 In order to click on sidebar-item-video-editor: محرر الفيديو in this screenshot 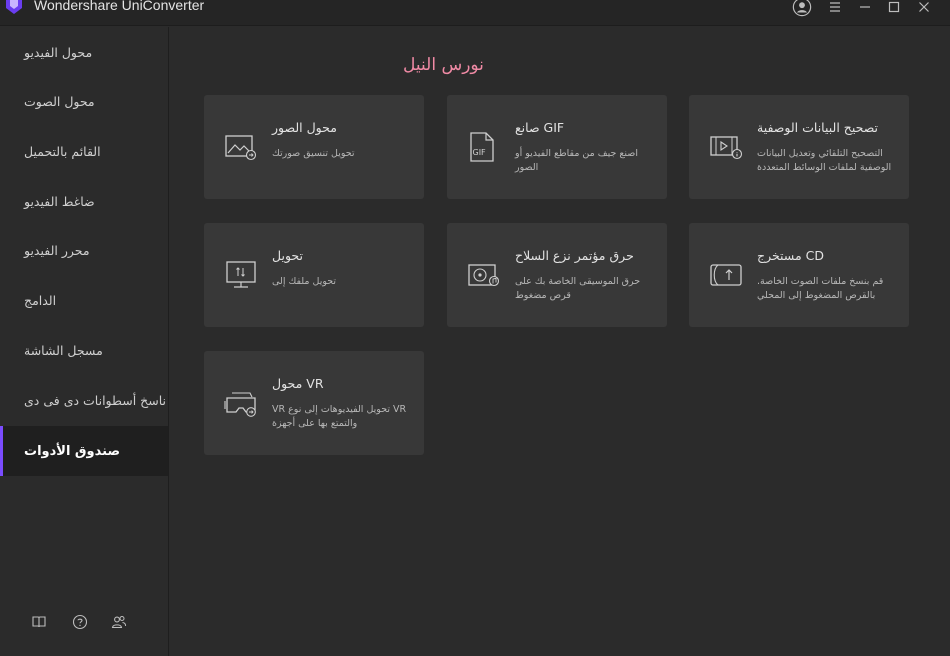, I will do `click(75, 250)`.